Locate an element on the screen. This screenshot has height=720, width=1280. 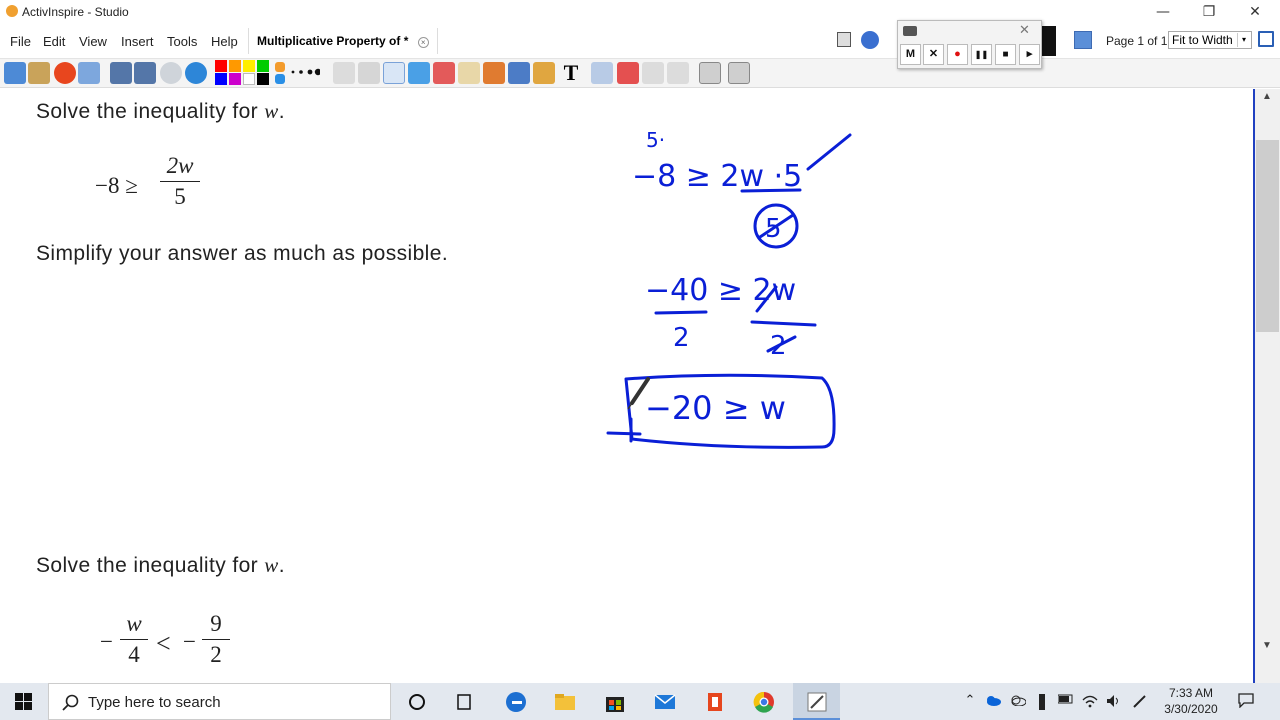
shape-icon is located at coordinates (494, 73).